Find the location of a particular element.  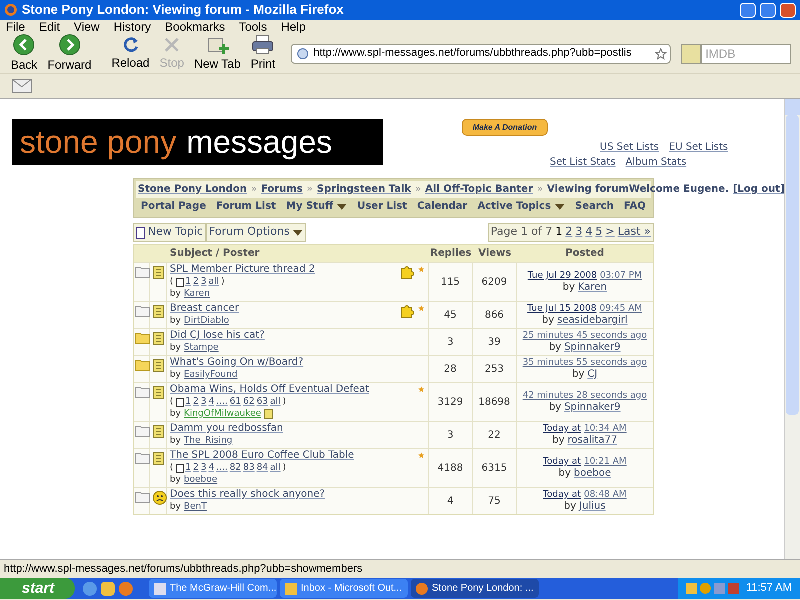

toolbar-button: Reload is located at coordinates (130, 54).